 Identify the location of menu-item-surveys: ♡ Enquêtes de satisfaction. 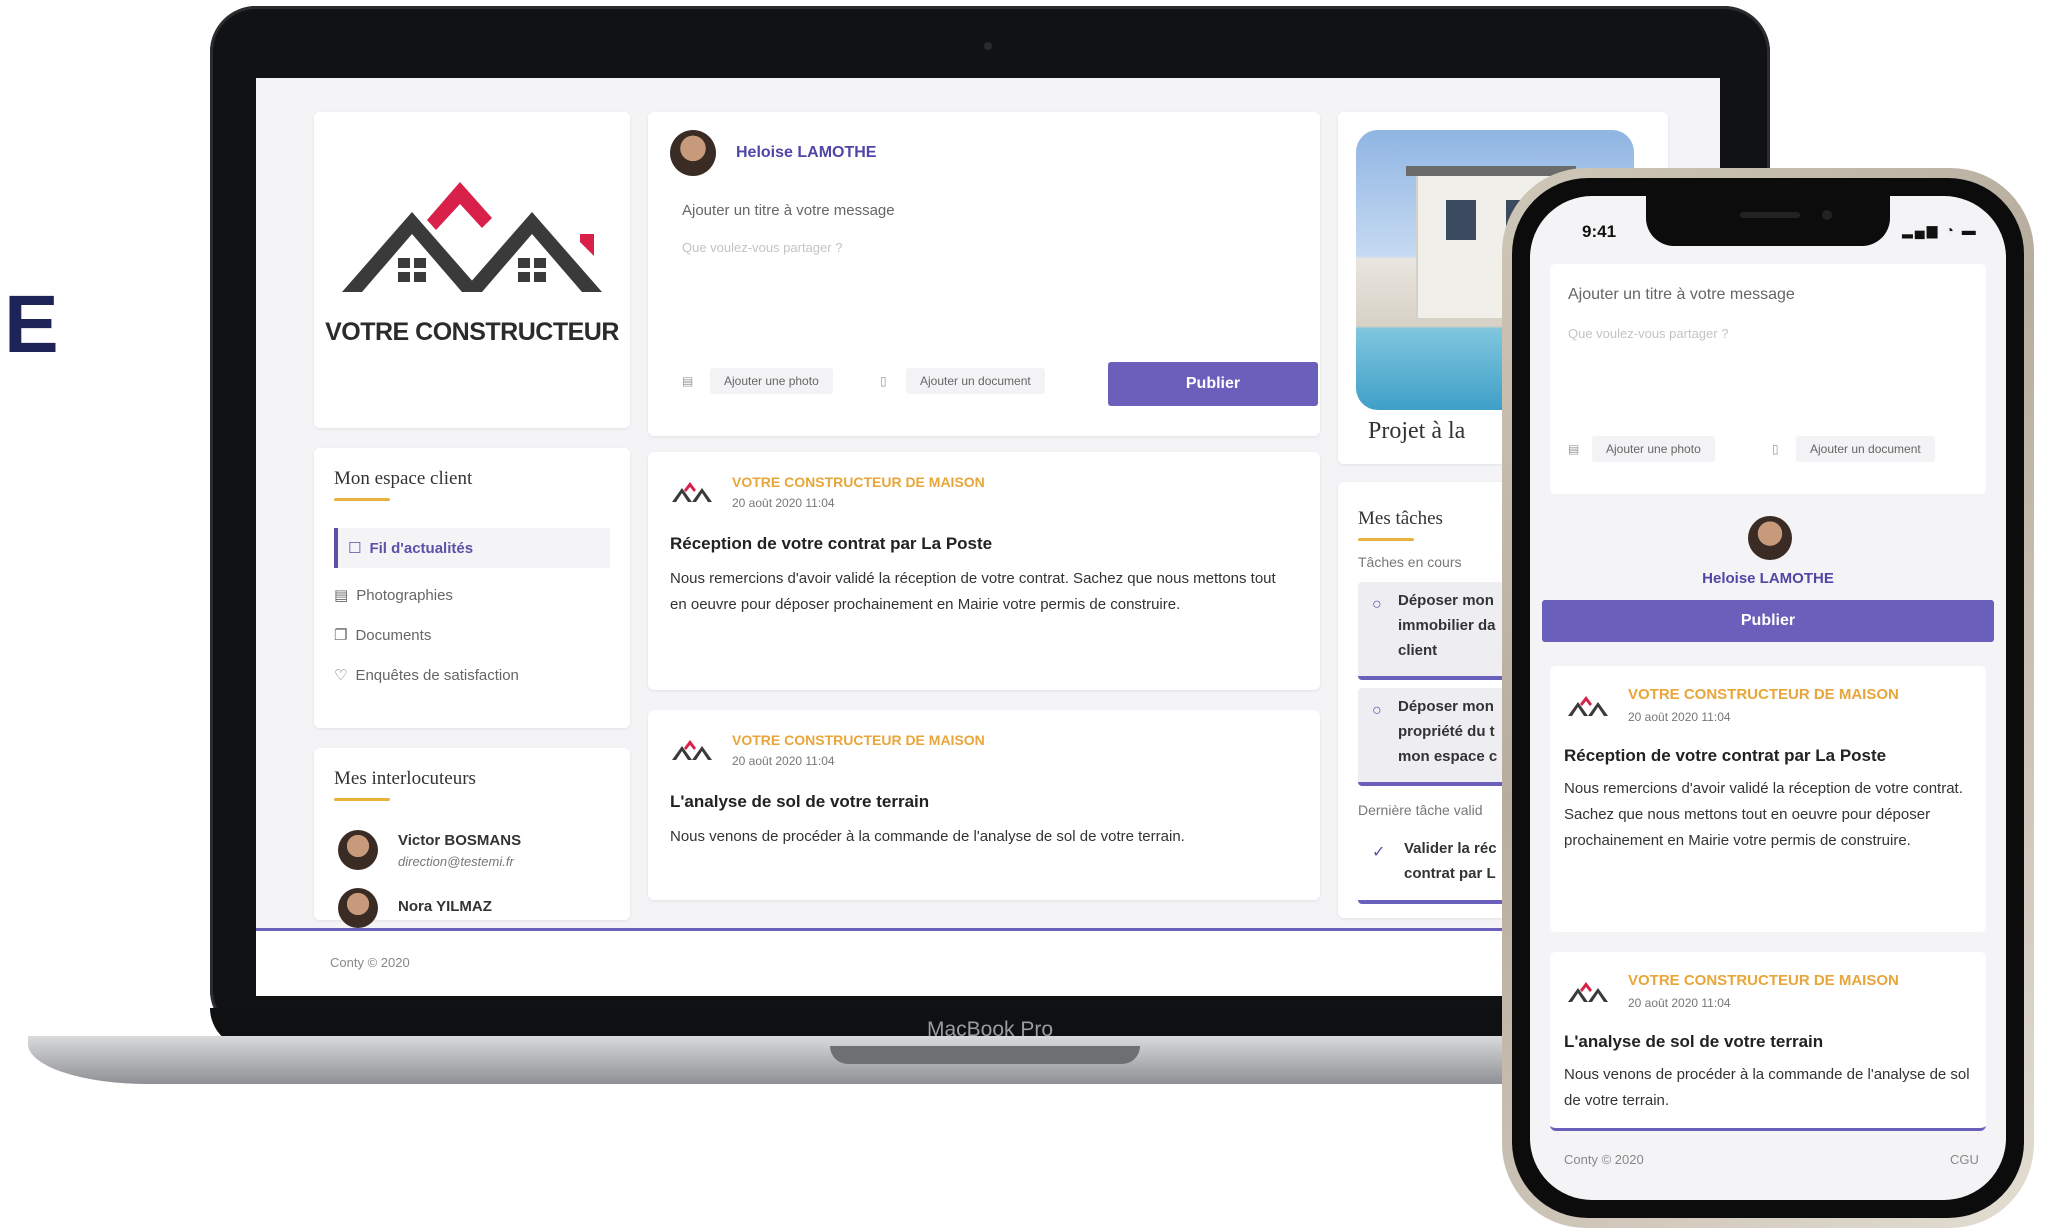
(426, 675).